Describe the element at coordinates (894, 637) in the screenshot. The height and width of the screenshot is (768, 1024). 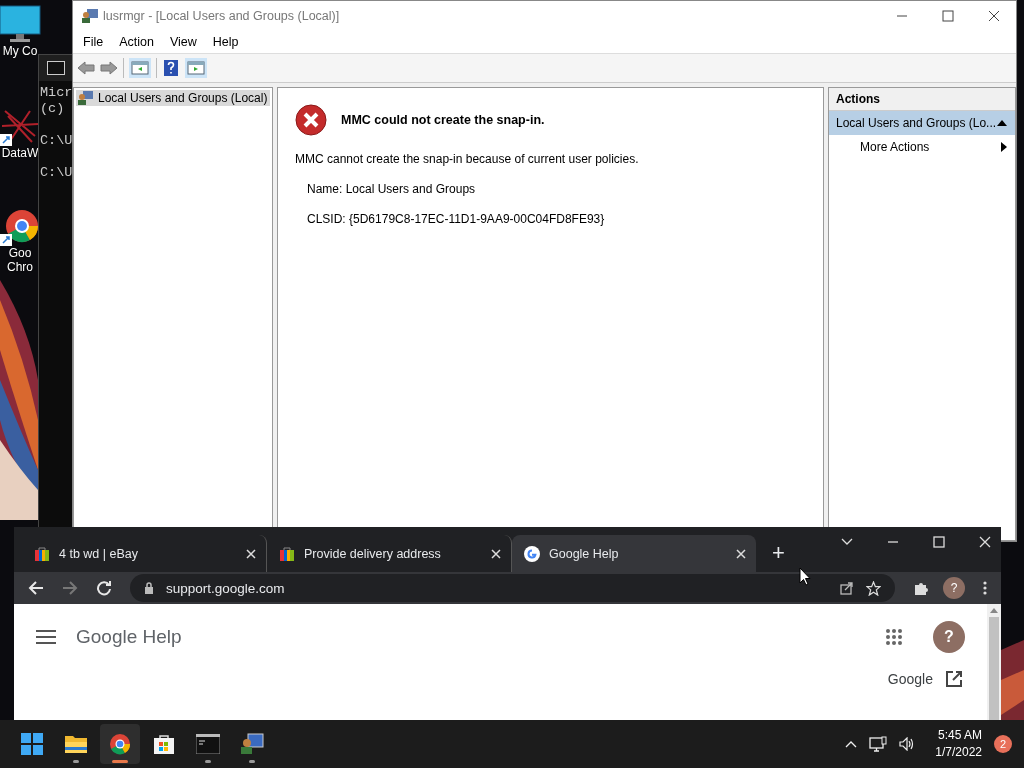
I see `apps-grid-icon` at that location.